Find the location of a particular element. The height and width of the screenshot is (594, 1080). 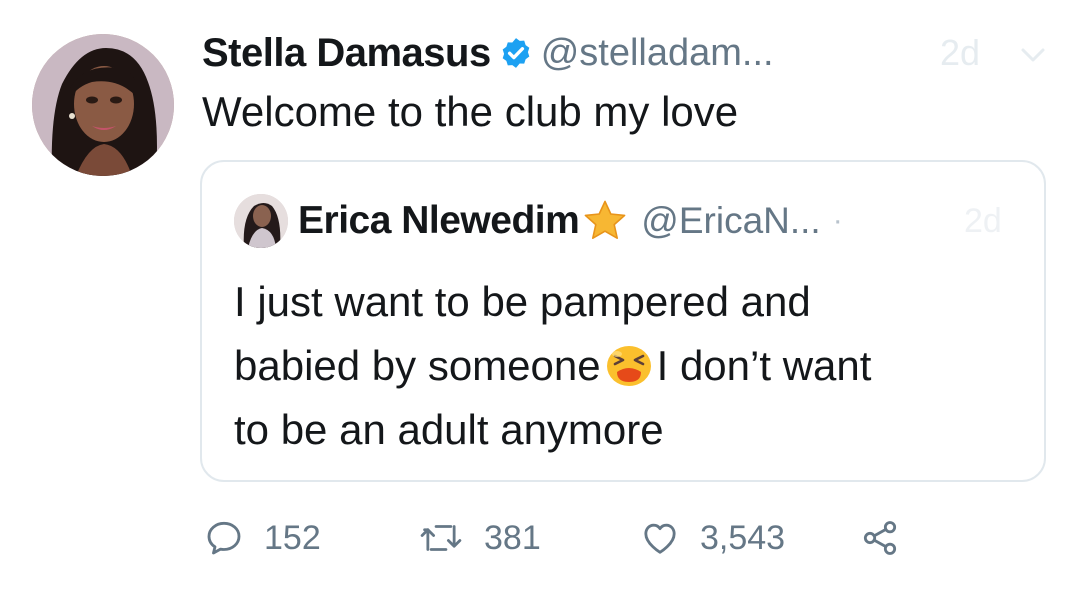

quoted-tweet-time: 2d is located at coordinates (983, 221).